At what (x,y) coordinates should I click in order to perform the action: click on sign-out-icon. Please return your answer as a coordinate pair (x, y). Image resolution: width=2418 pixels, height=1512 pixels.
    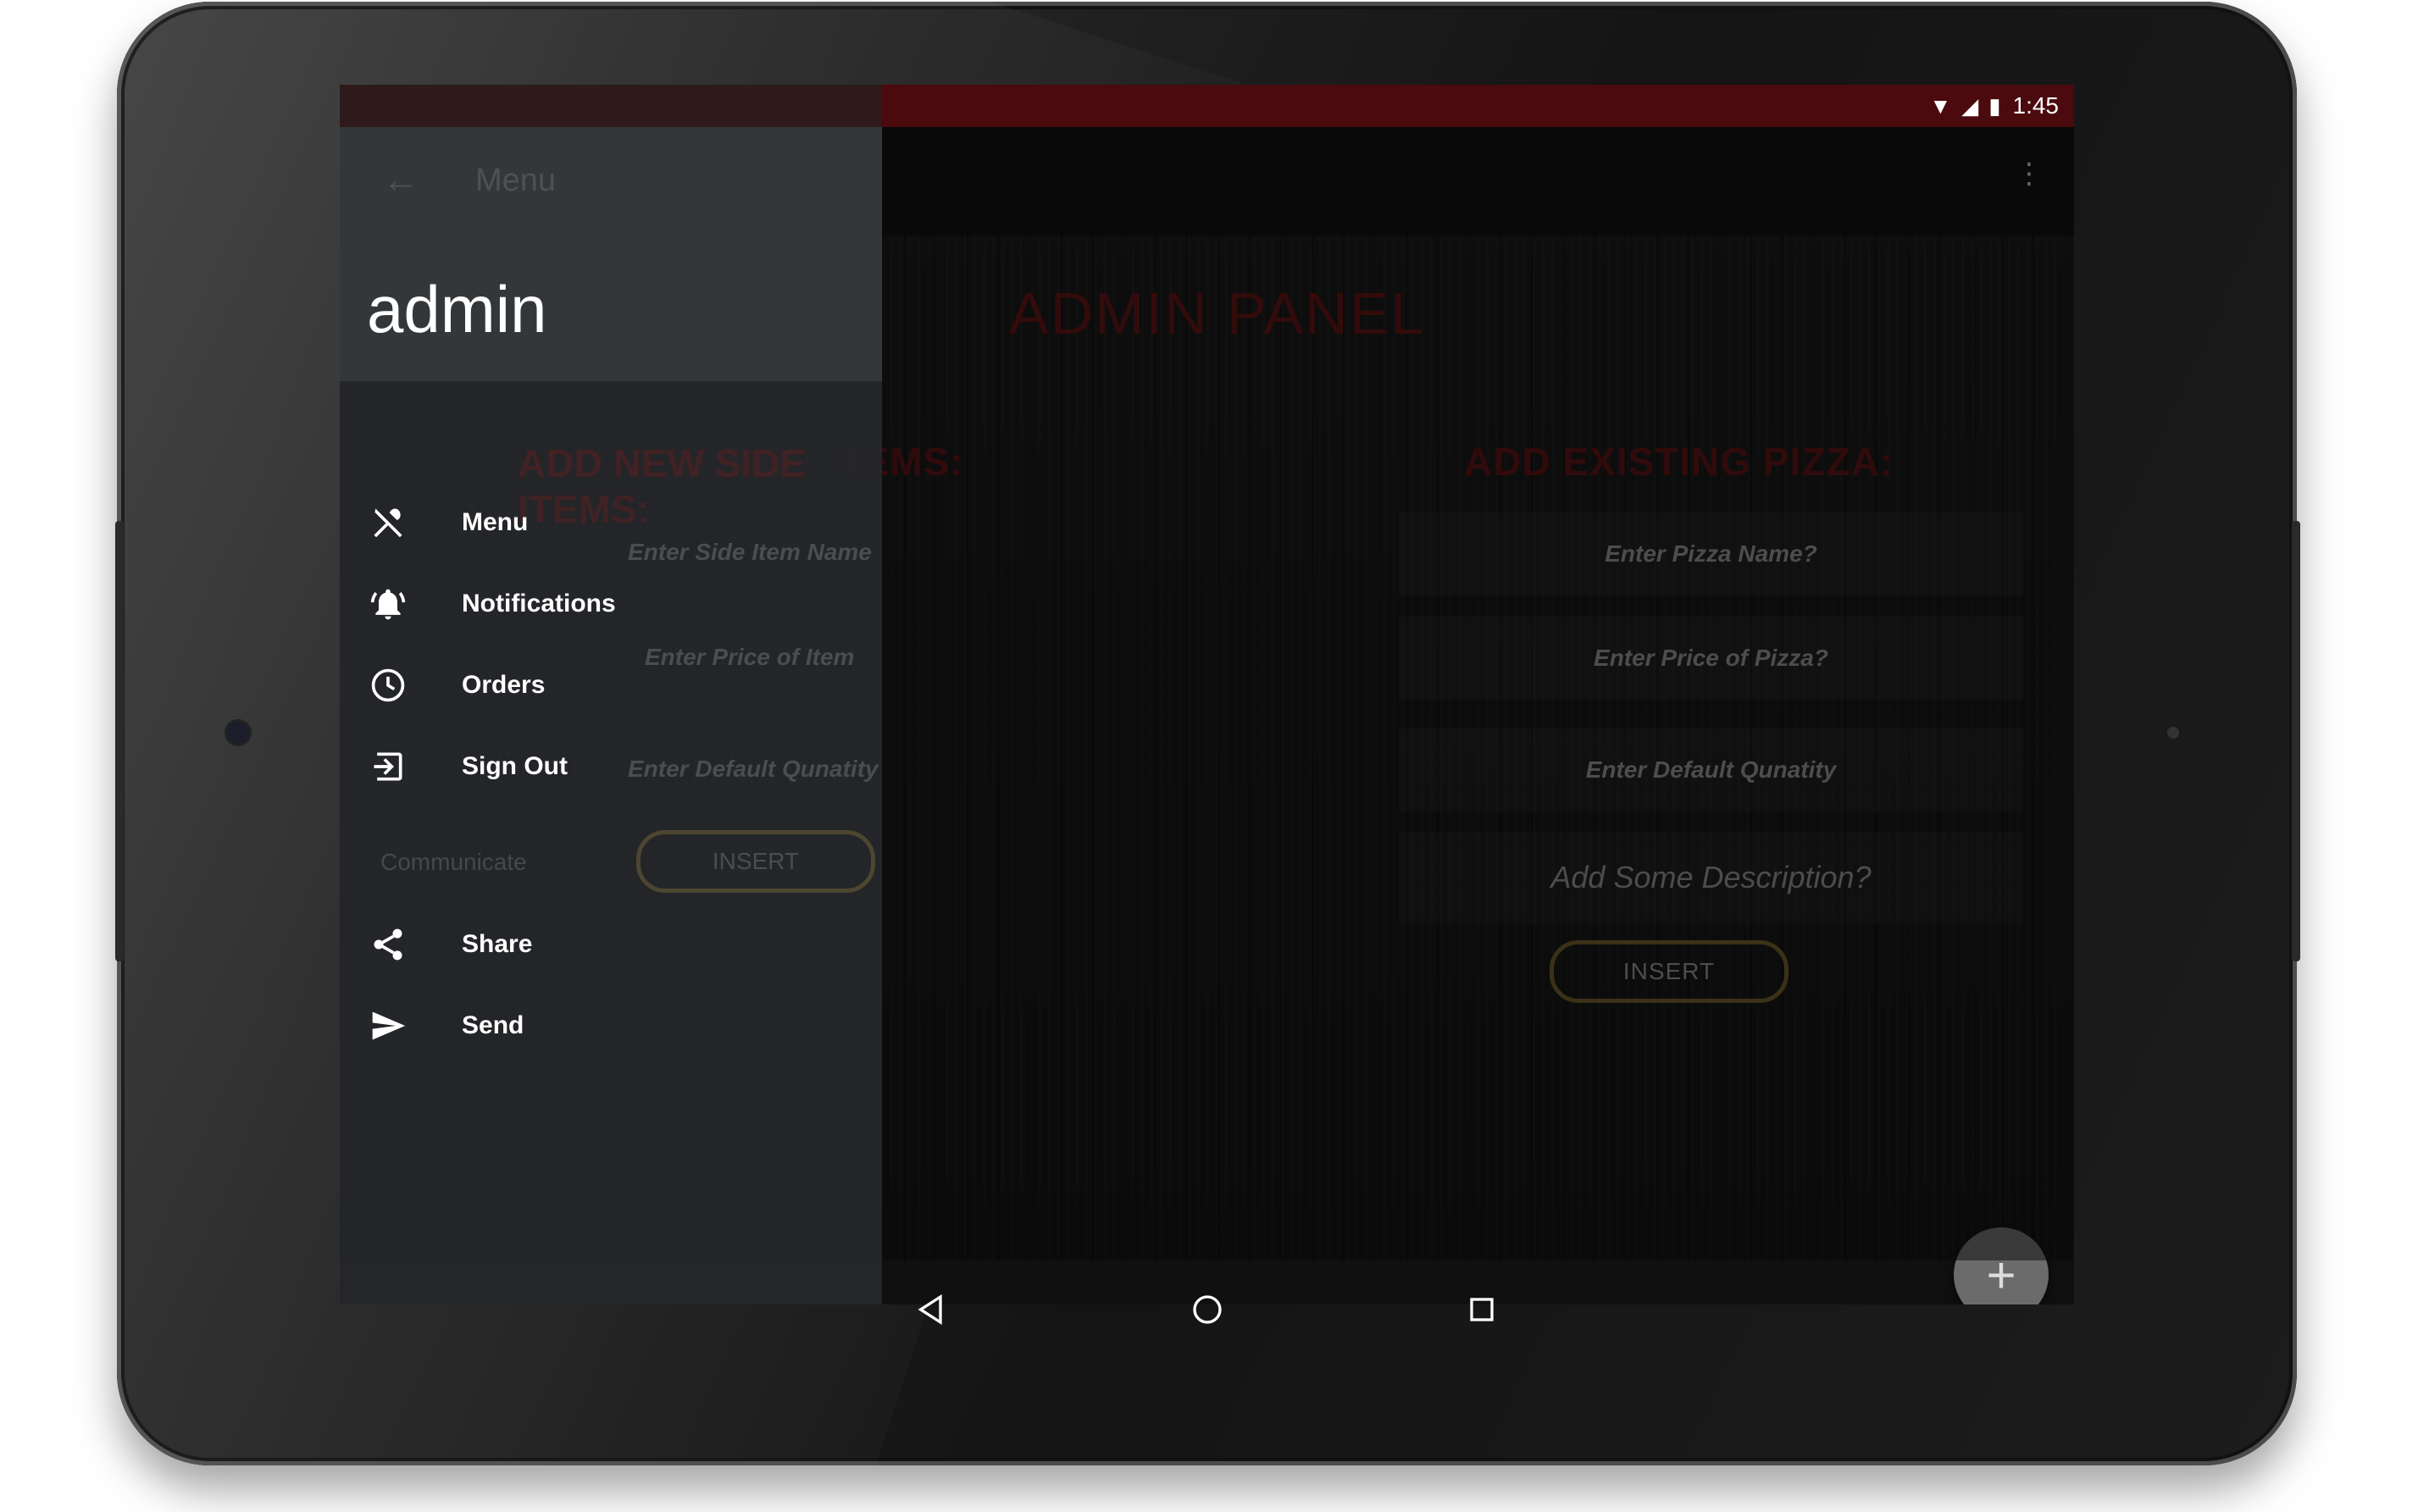
    Looking at the image, I should click on (388, 766).